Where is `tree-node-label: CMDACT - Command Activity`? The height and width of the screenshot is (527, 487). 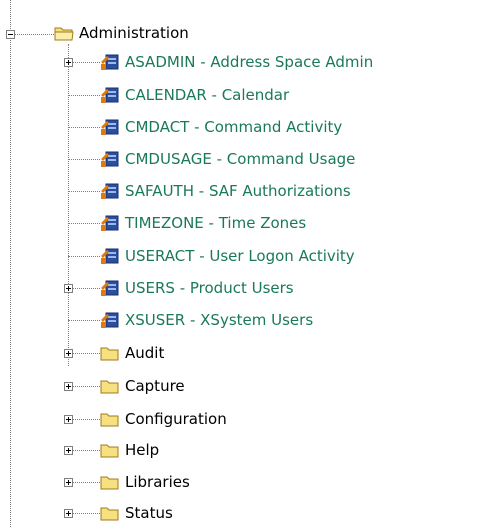
tree-node-label: CMDACT - Command Activity is located at coordinates (234, 127).